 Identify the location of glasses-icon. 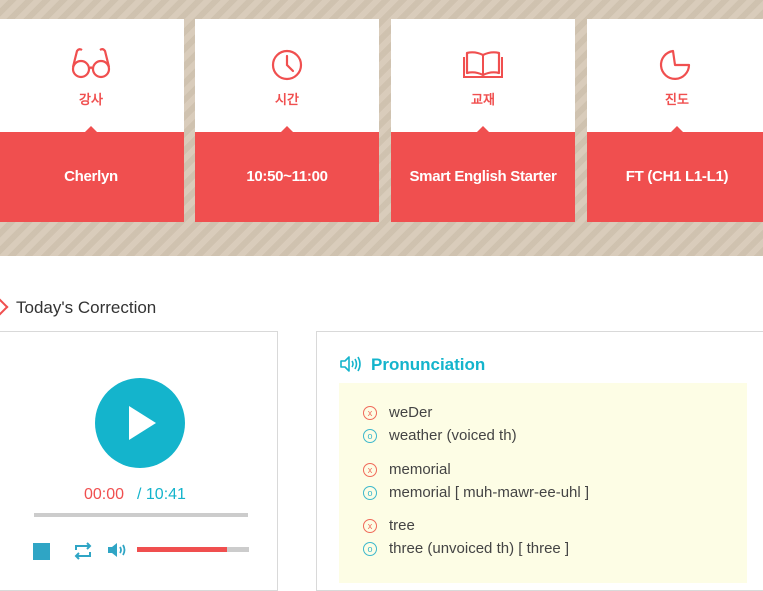
(91, 63).